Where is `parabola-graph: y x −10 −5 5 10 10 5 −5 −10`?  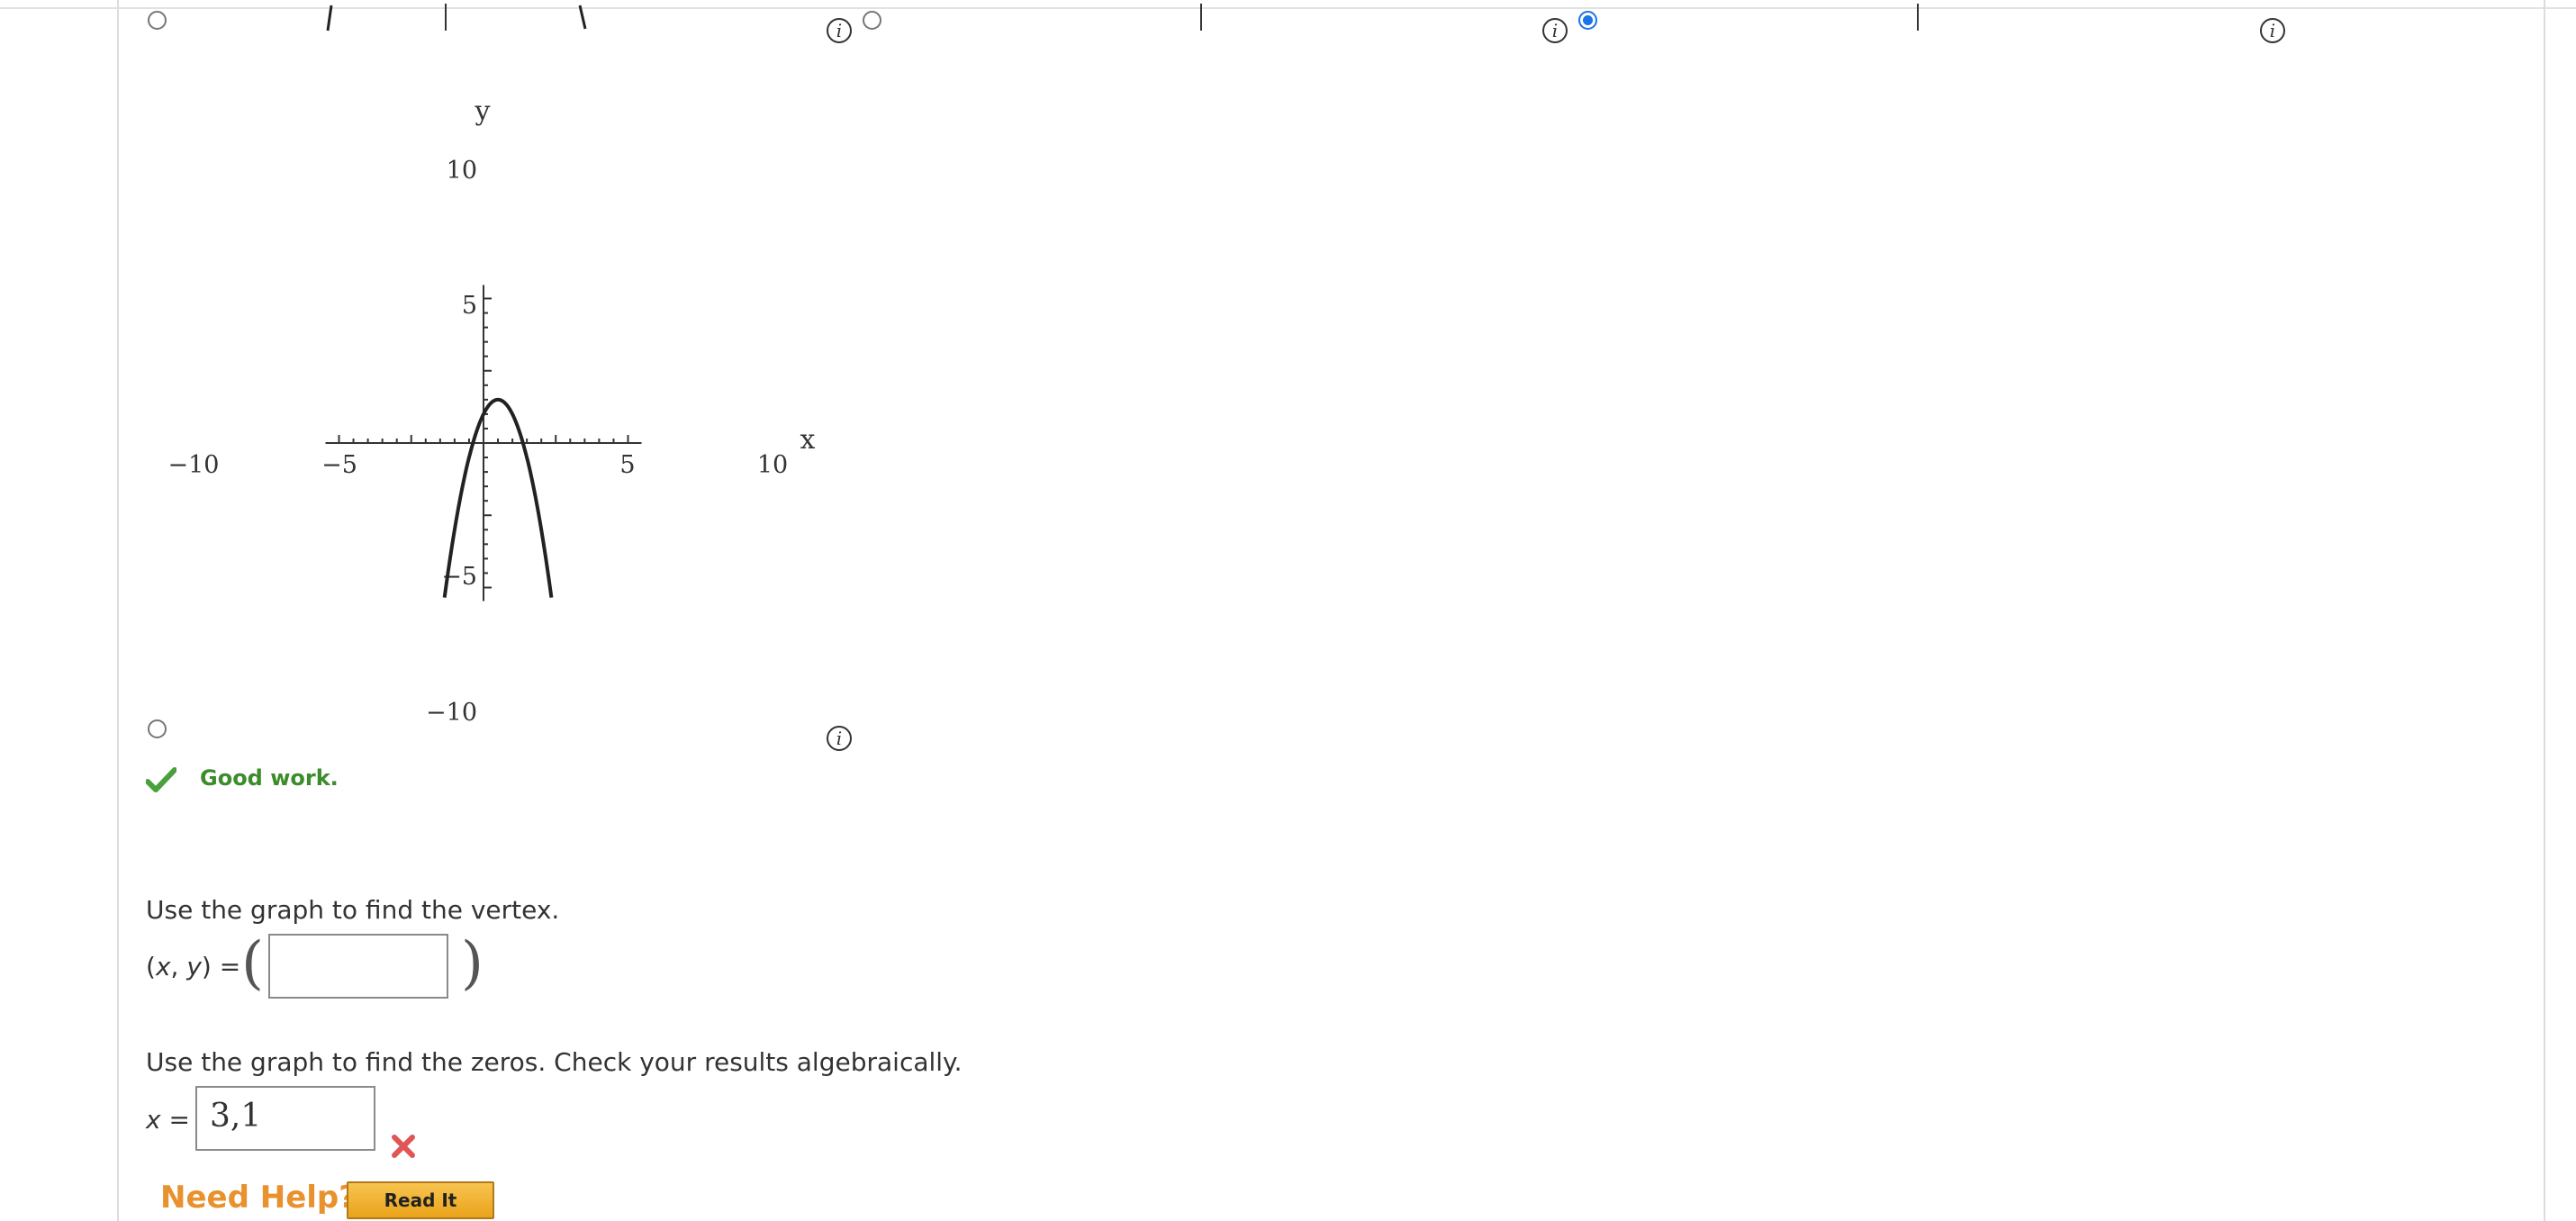 parabola-graph: y x −10 −5 5 10 10 5 −5 −10 is located at coordinates (492, 411).